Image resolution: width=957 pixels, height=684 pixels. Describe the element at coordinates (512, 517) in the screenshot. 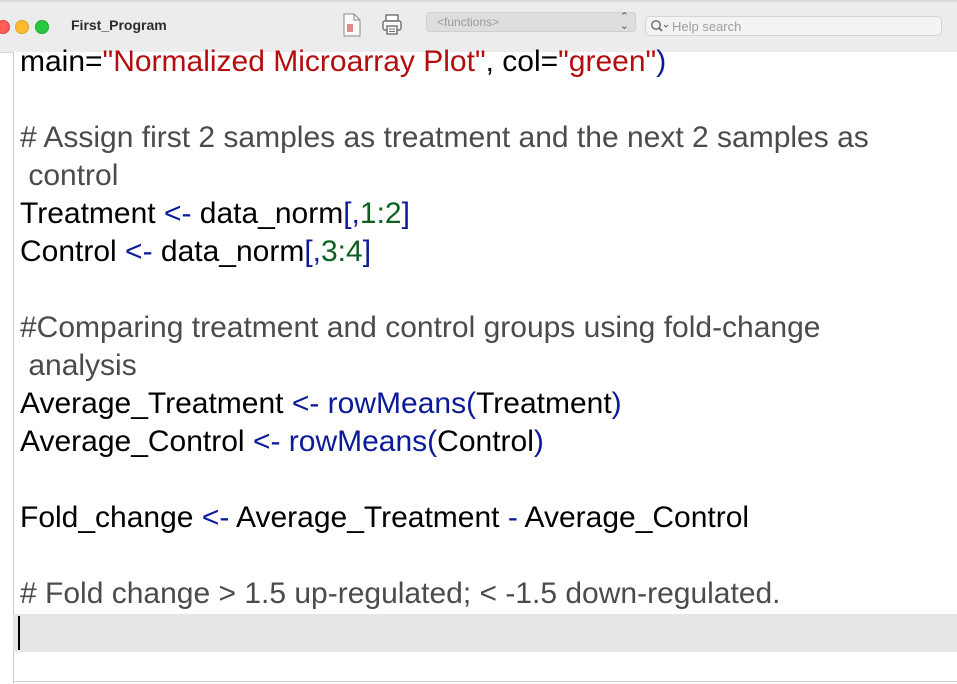

I see `minus-operator: -` at that location.